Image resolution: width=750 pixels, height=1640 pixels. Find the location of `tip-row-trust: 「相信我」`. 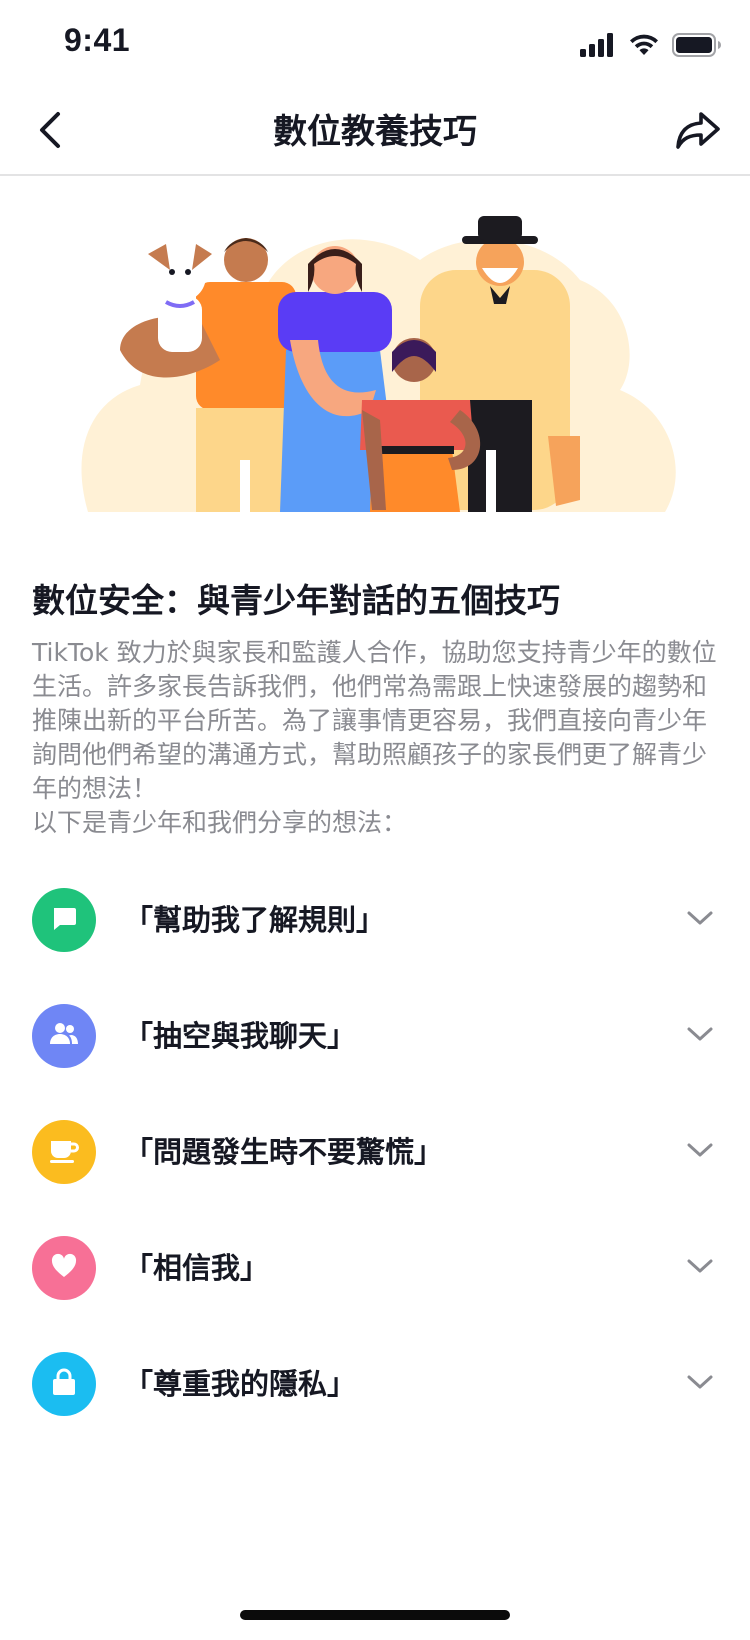

tip-row-trust: 「相信我」 is located at coordinates (375, 1268).